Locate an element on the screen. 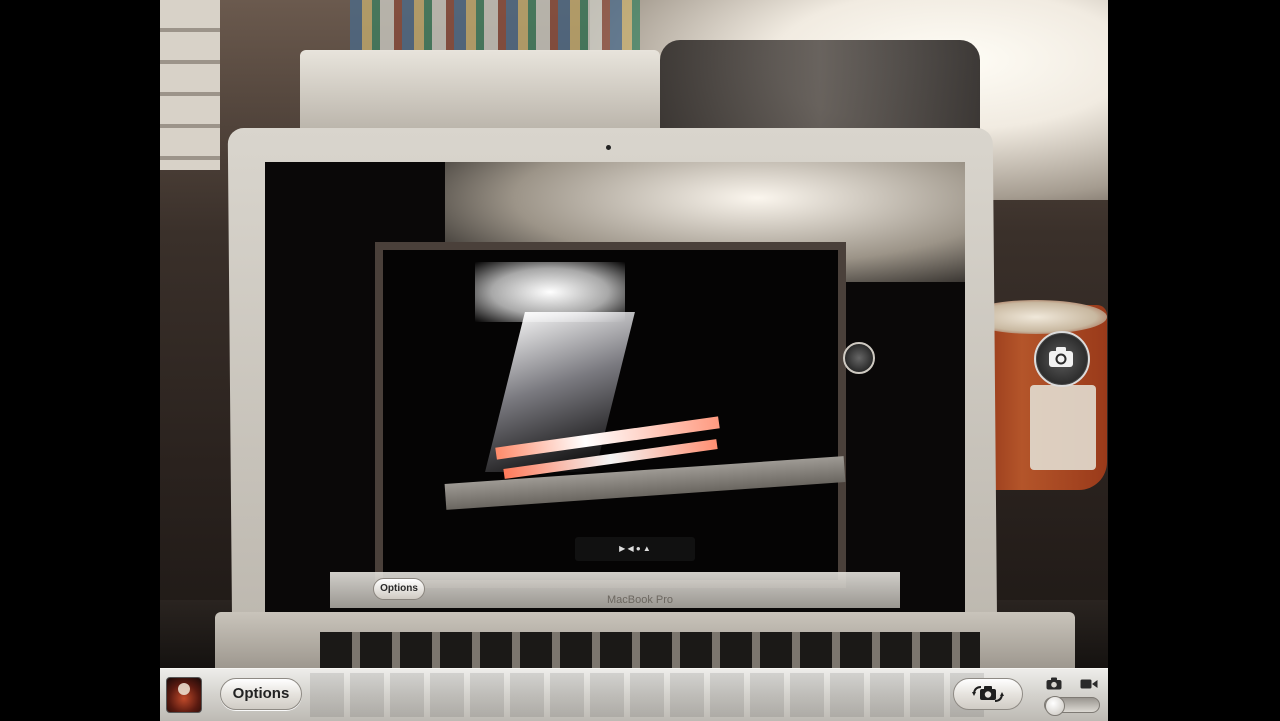 This screenshot has height=721, width=1280. nested-video-player: ▶ ◀ ● ▲ is located at coordinates (635, 549).